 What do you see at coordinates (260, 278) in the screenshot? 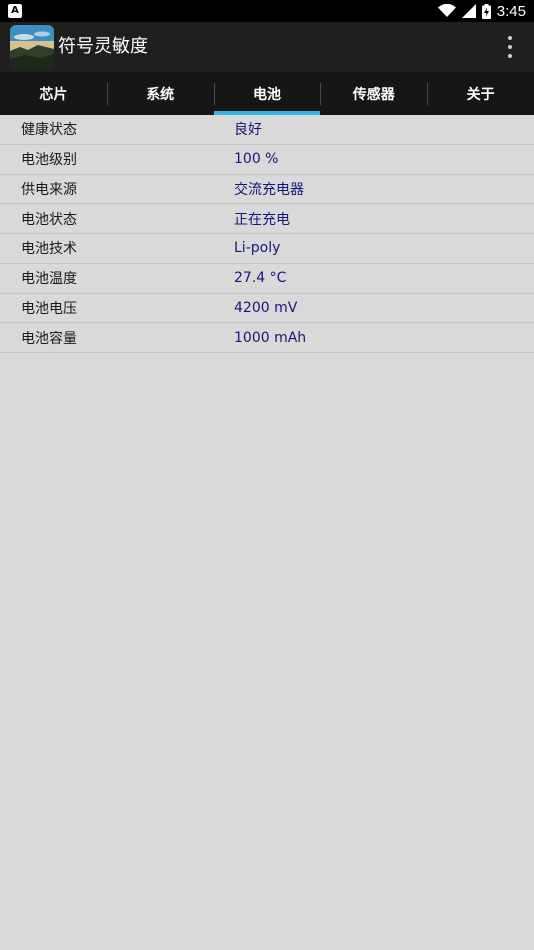
I see `info-value: 27.4 °C` at bounding box center [260, 278].